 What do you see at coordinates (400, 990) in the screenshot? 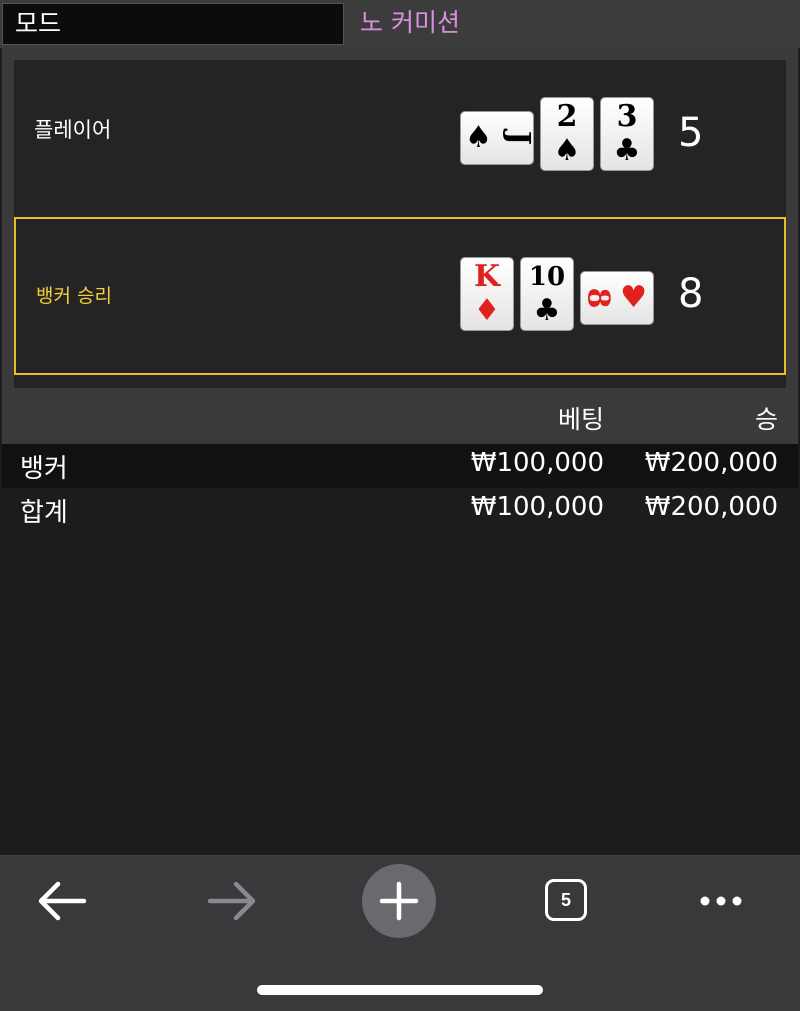
I see `home-indicator` at bounding box center [400, 990].